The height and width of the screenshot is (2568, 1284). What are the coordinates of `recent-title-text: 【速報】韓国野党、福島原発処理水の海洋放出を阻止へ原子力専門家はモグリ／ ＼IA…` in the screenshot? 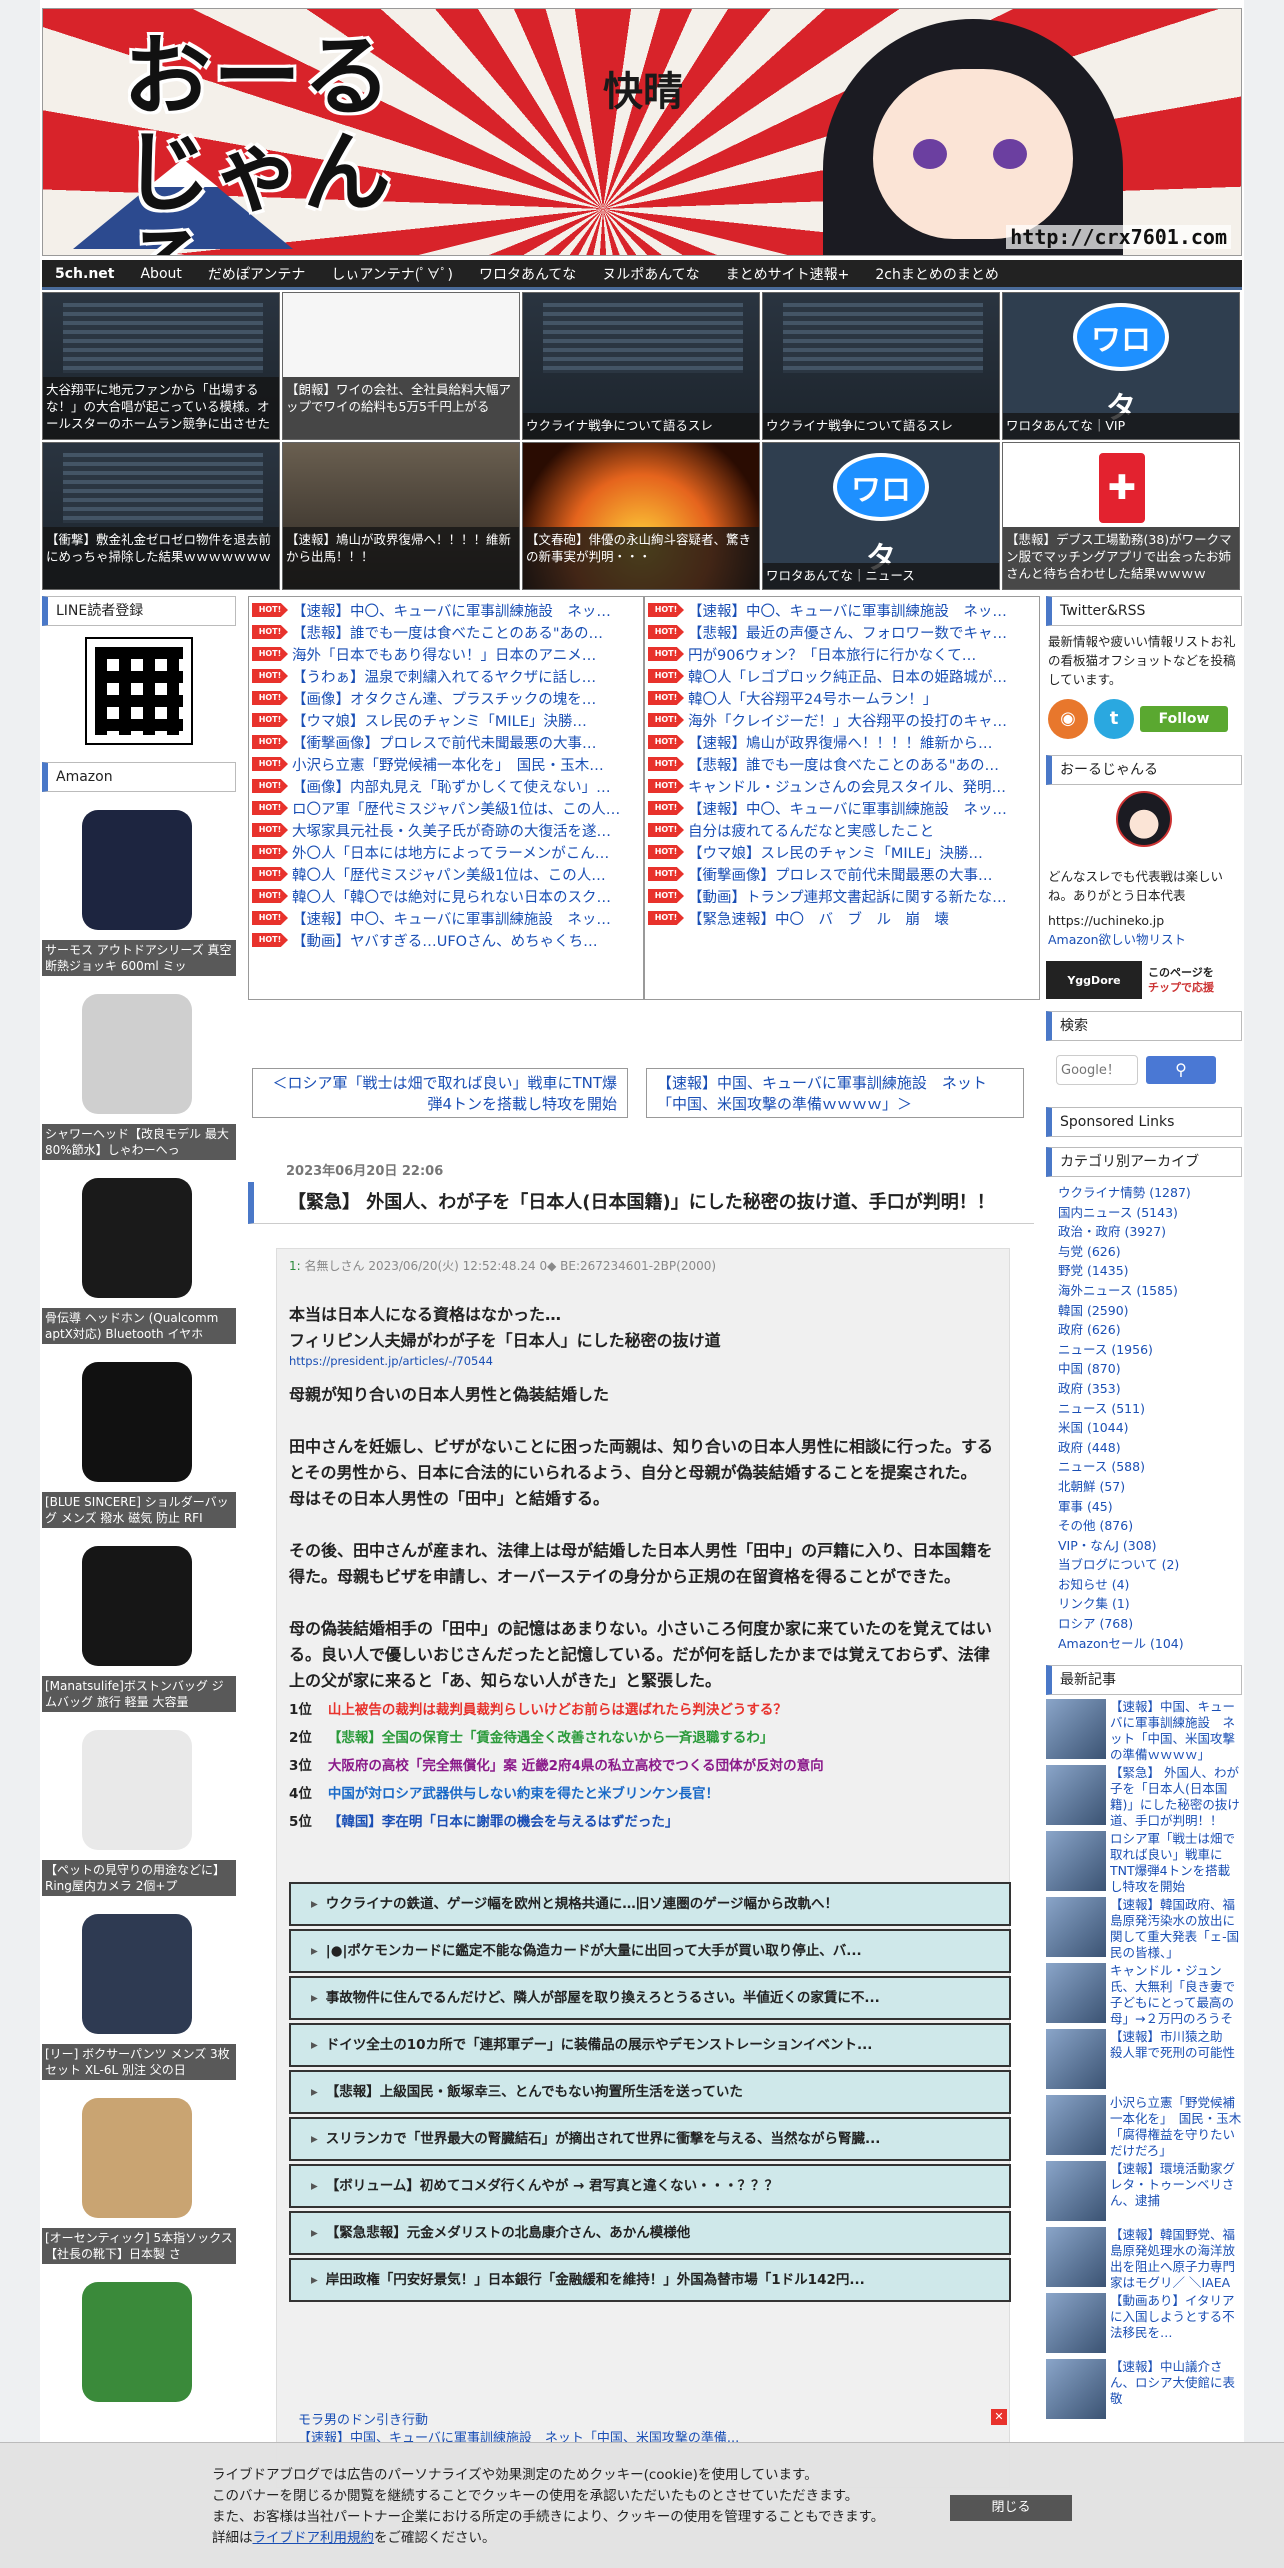 It's located at (1176, 2259).